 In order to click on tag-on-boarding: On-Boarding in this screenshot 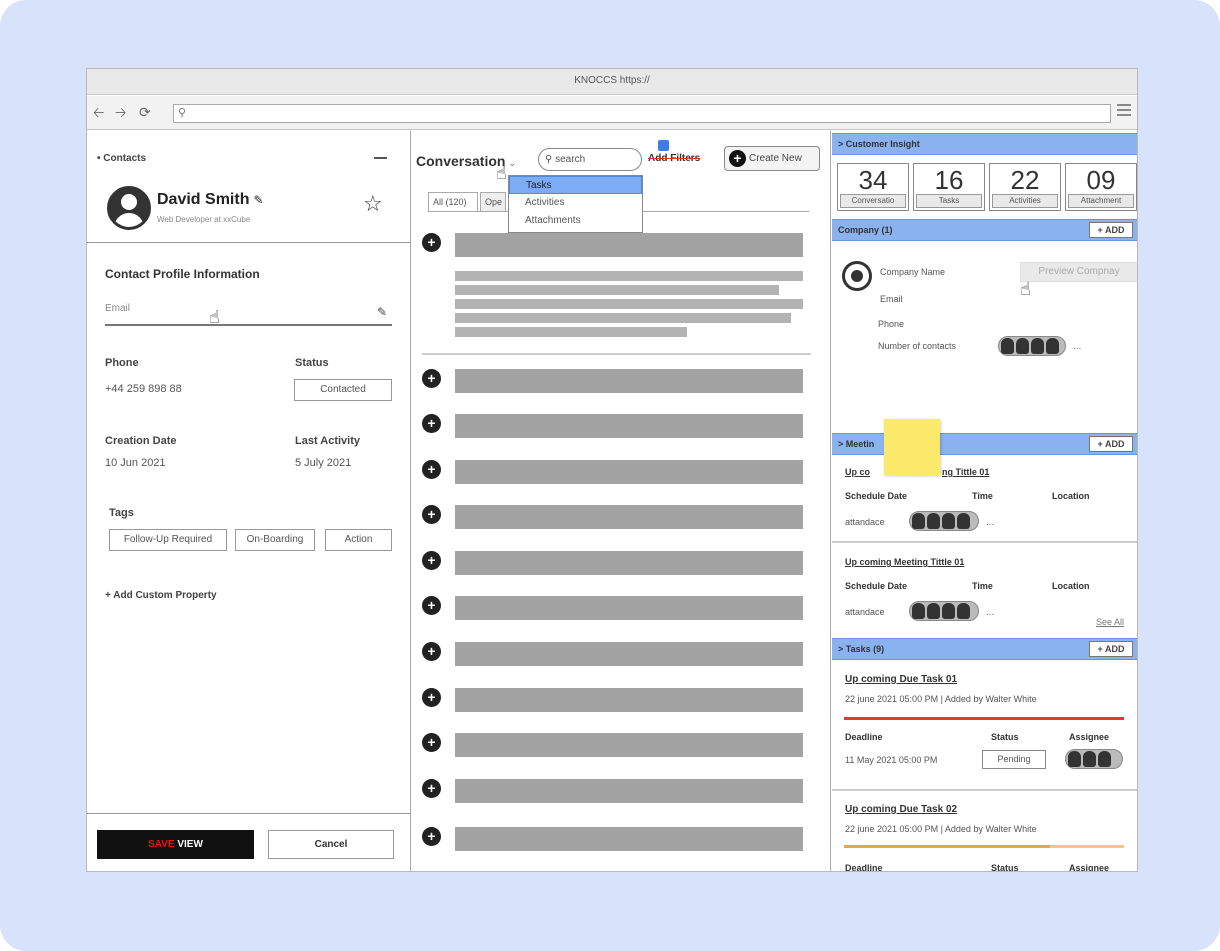, I will do `click(275, 540)`.